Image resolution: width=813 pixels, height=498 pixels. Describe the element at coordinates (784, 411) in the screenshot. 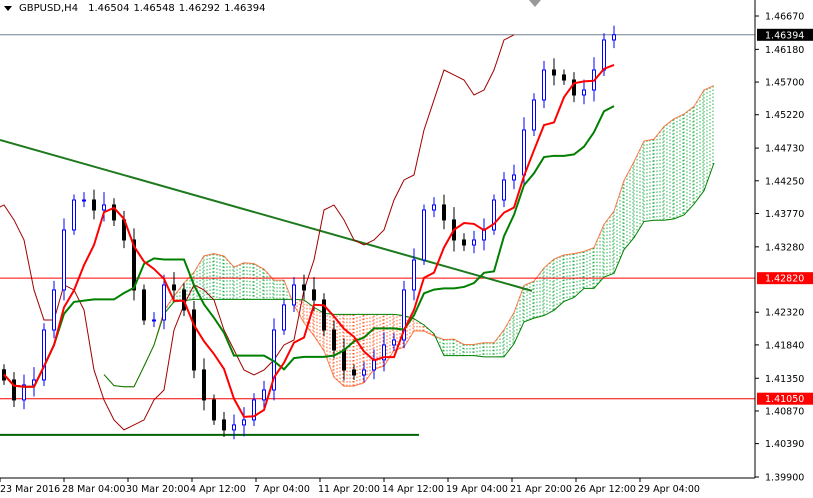

I see `price-tick-label: 1.40870` at that location.